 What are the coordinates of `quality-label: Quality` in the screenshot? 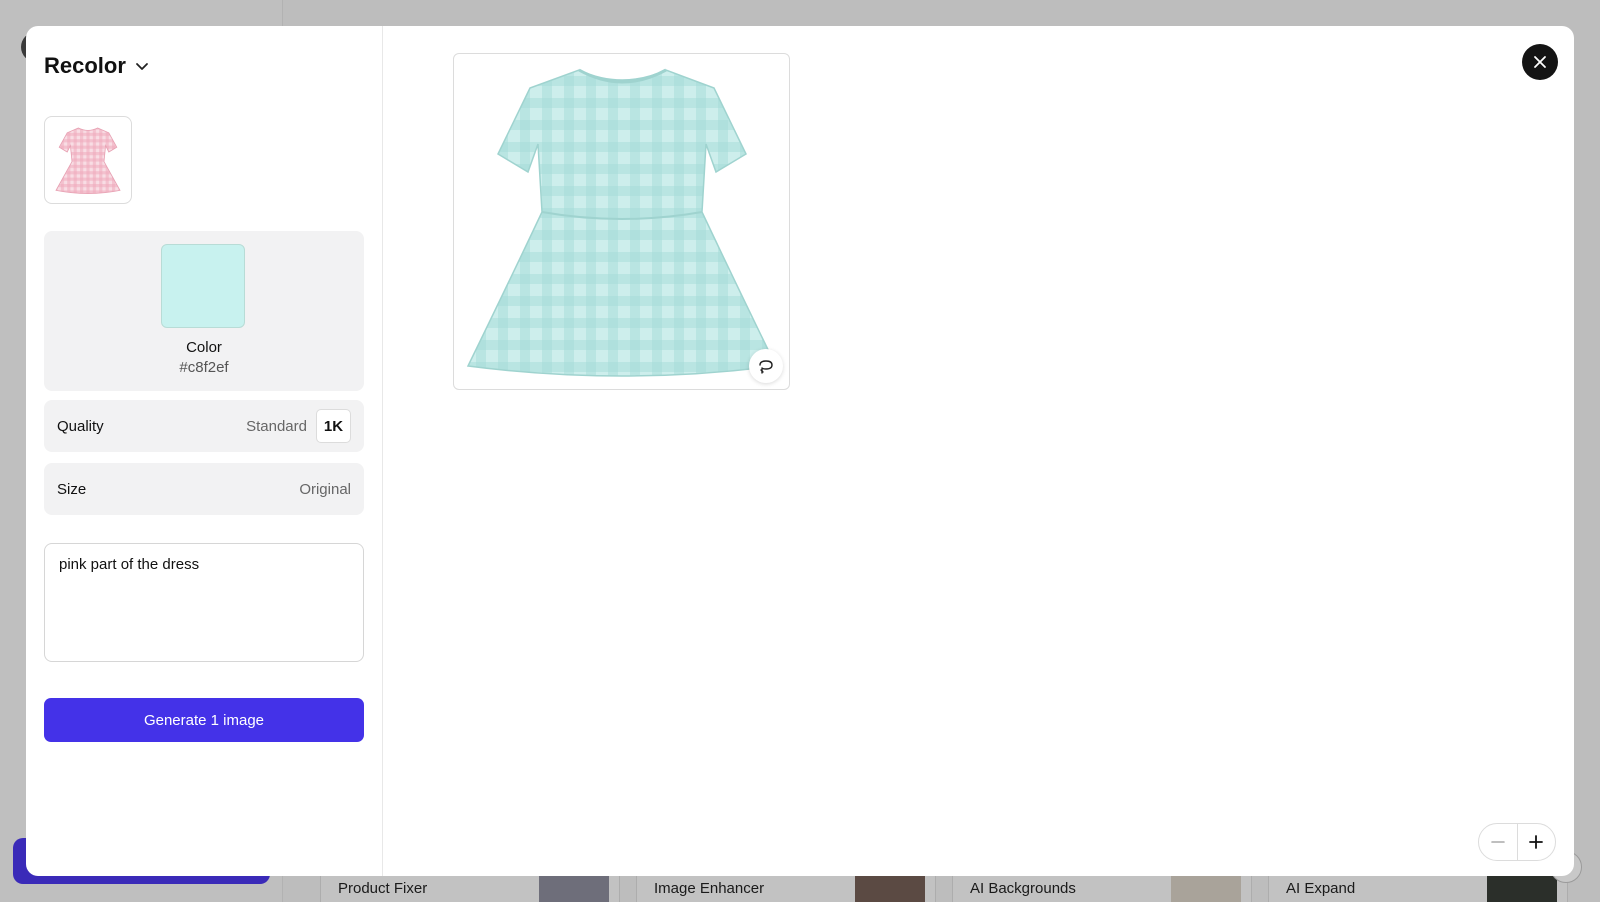 It's located at (80, 426).